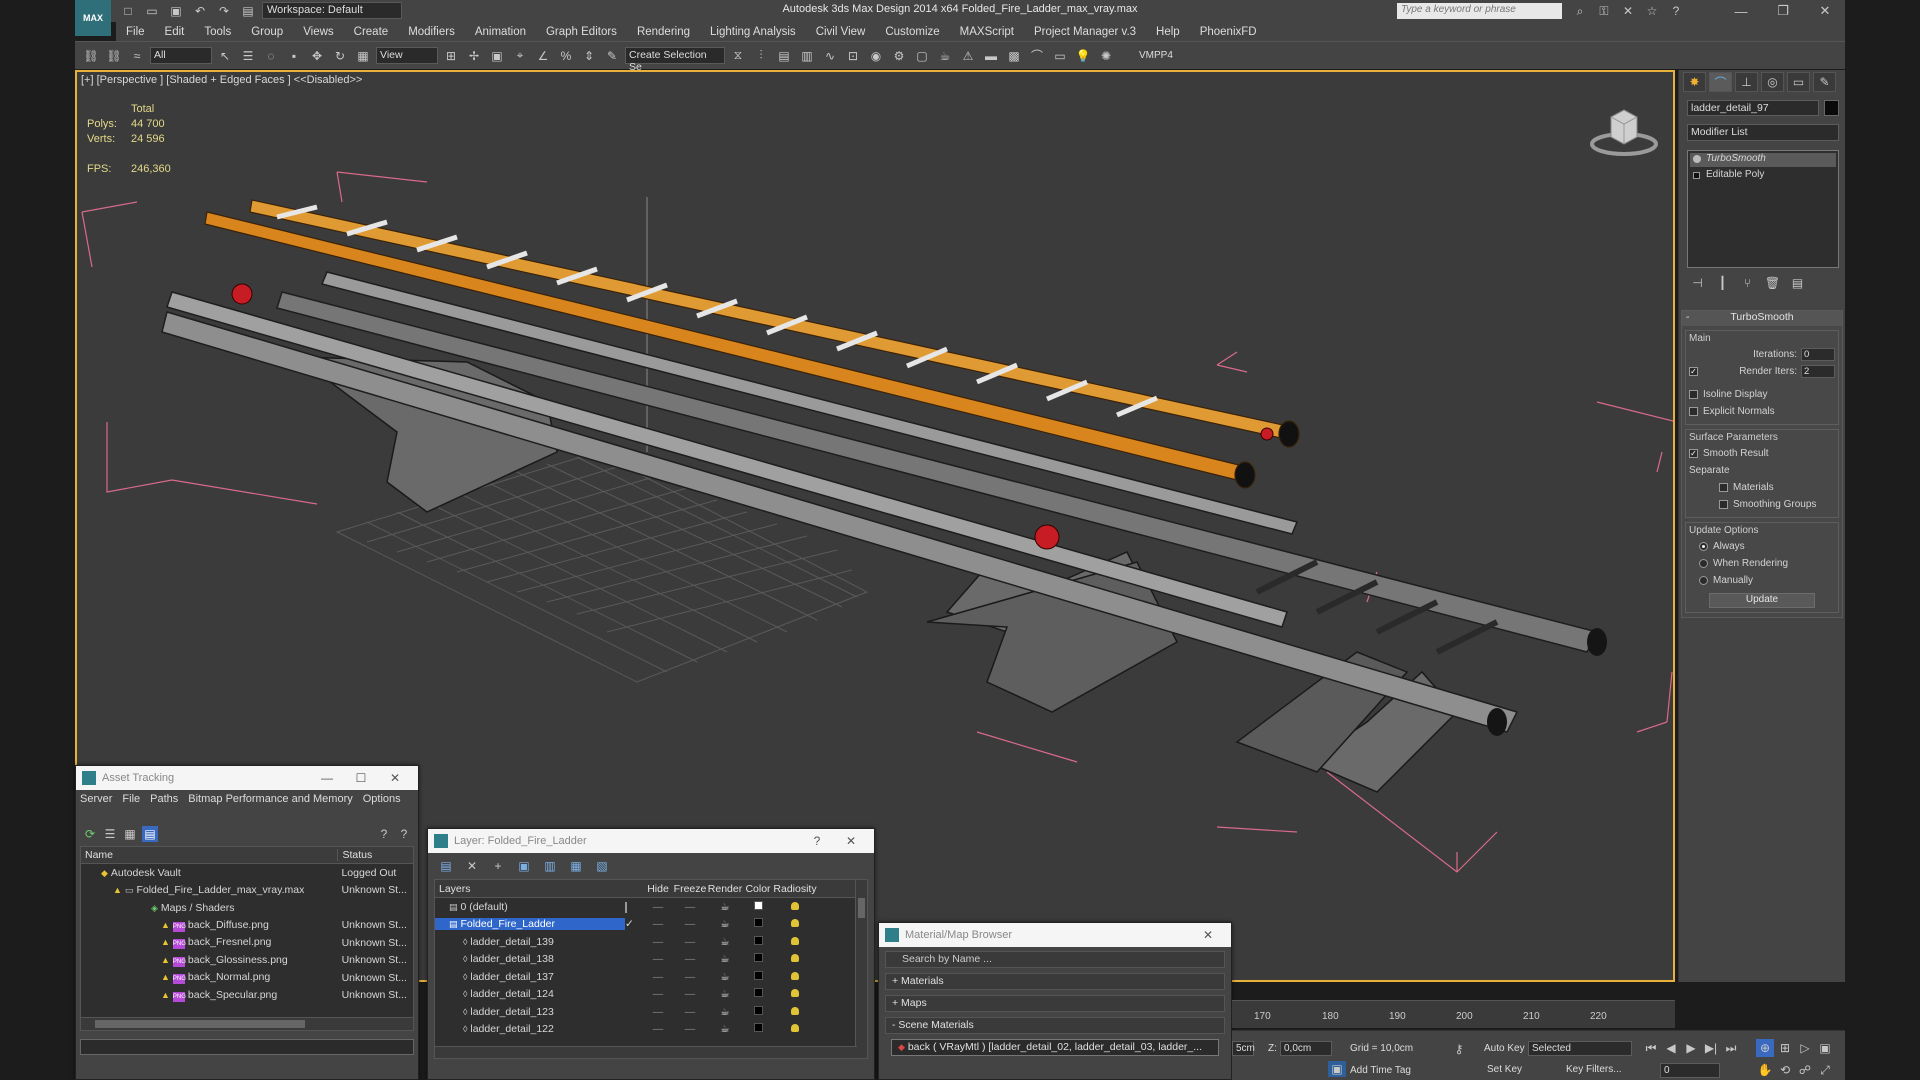 The width and height of the screenshot is (1920, 1080). I want to click on menu-help: Help, so click(1168, 32).